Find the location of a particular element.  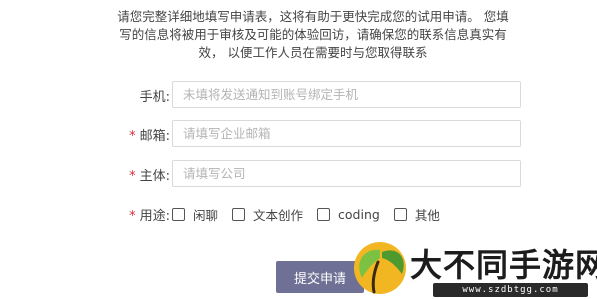

phone-input is located at coordinates (346, 94).